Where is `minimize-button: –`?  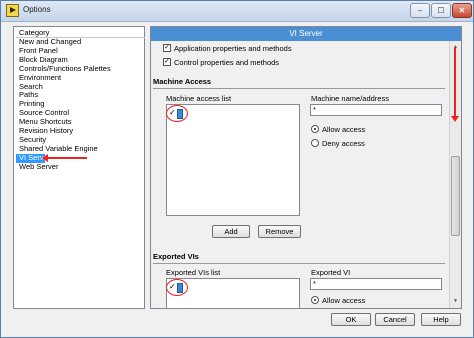 minimize-button: – is located at coordinates (420, 10).